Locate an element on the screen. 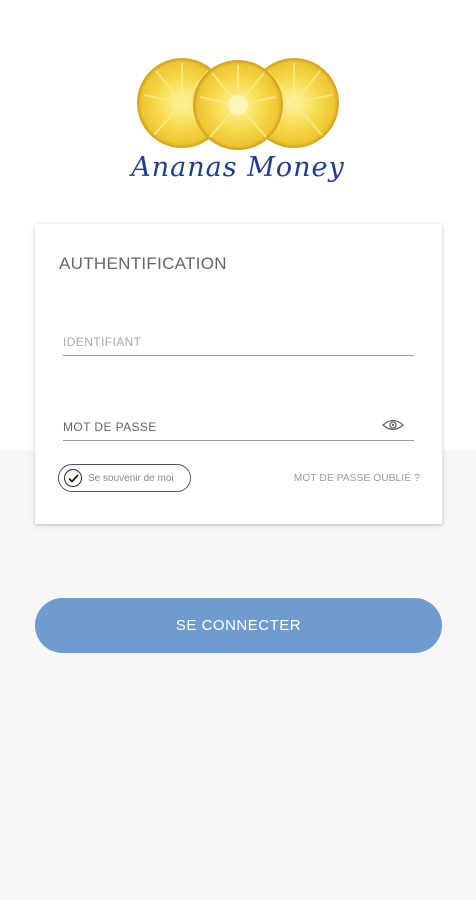  remember-me-toggle: Se souvenir de moi is located at coordinates (124, 478).